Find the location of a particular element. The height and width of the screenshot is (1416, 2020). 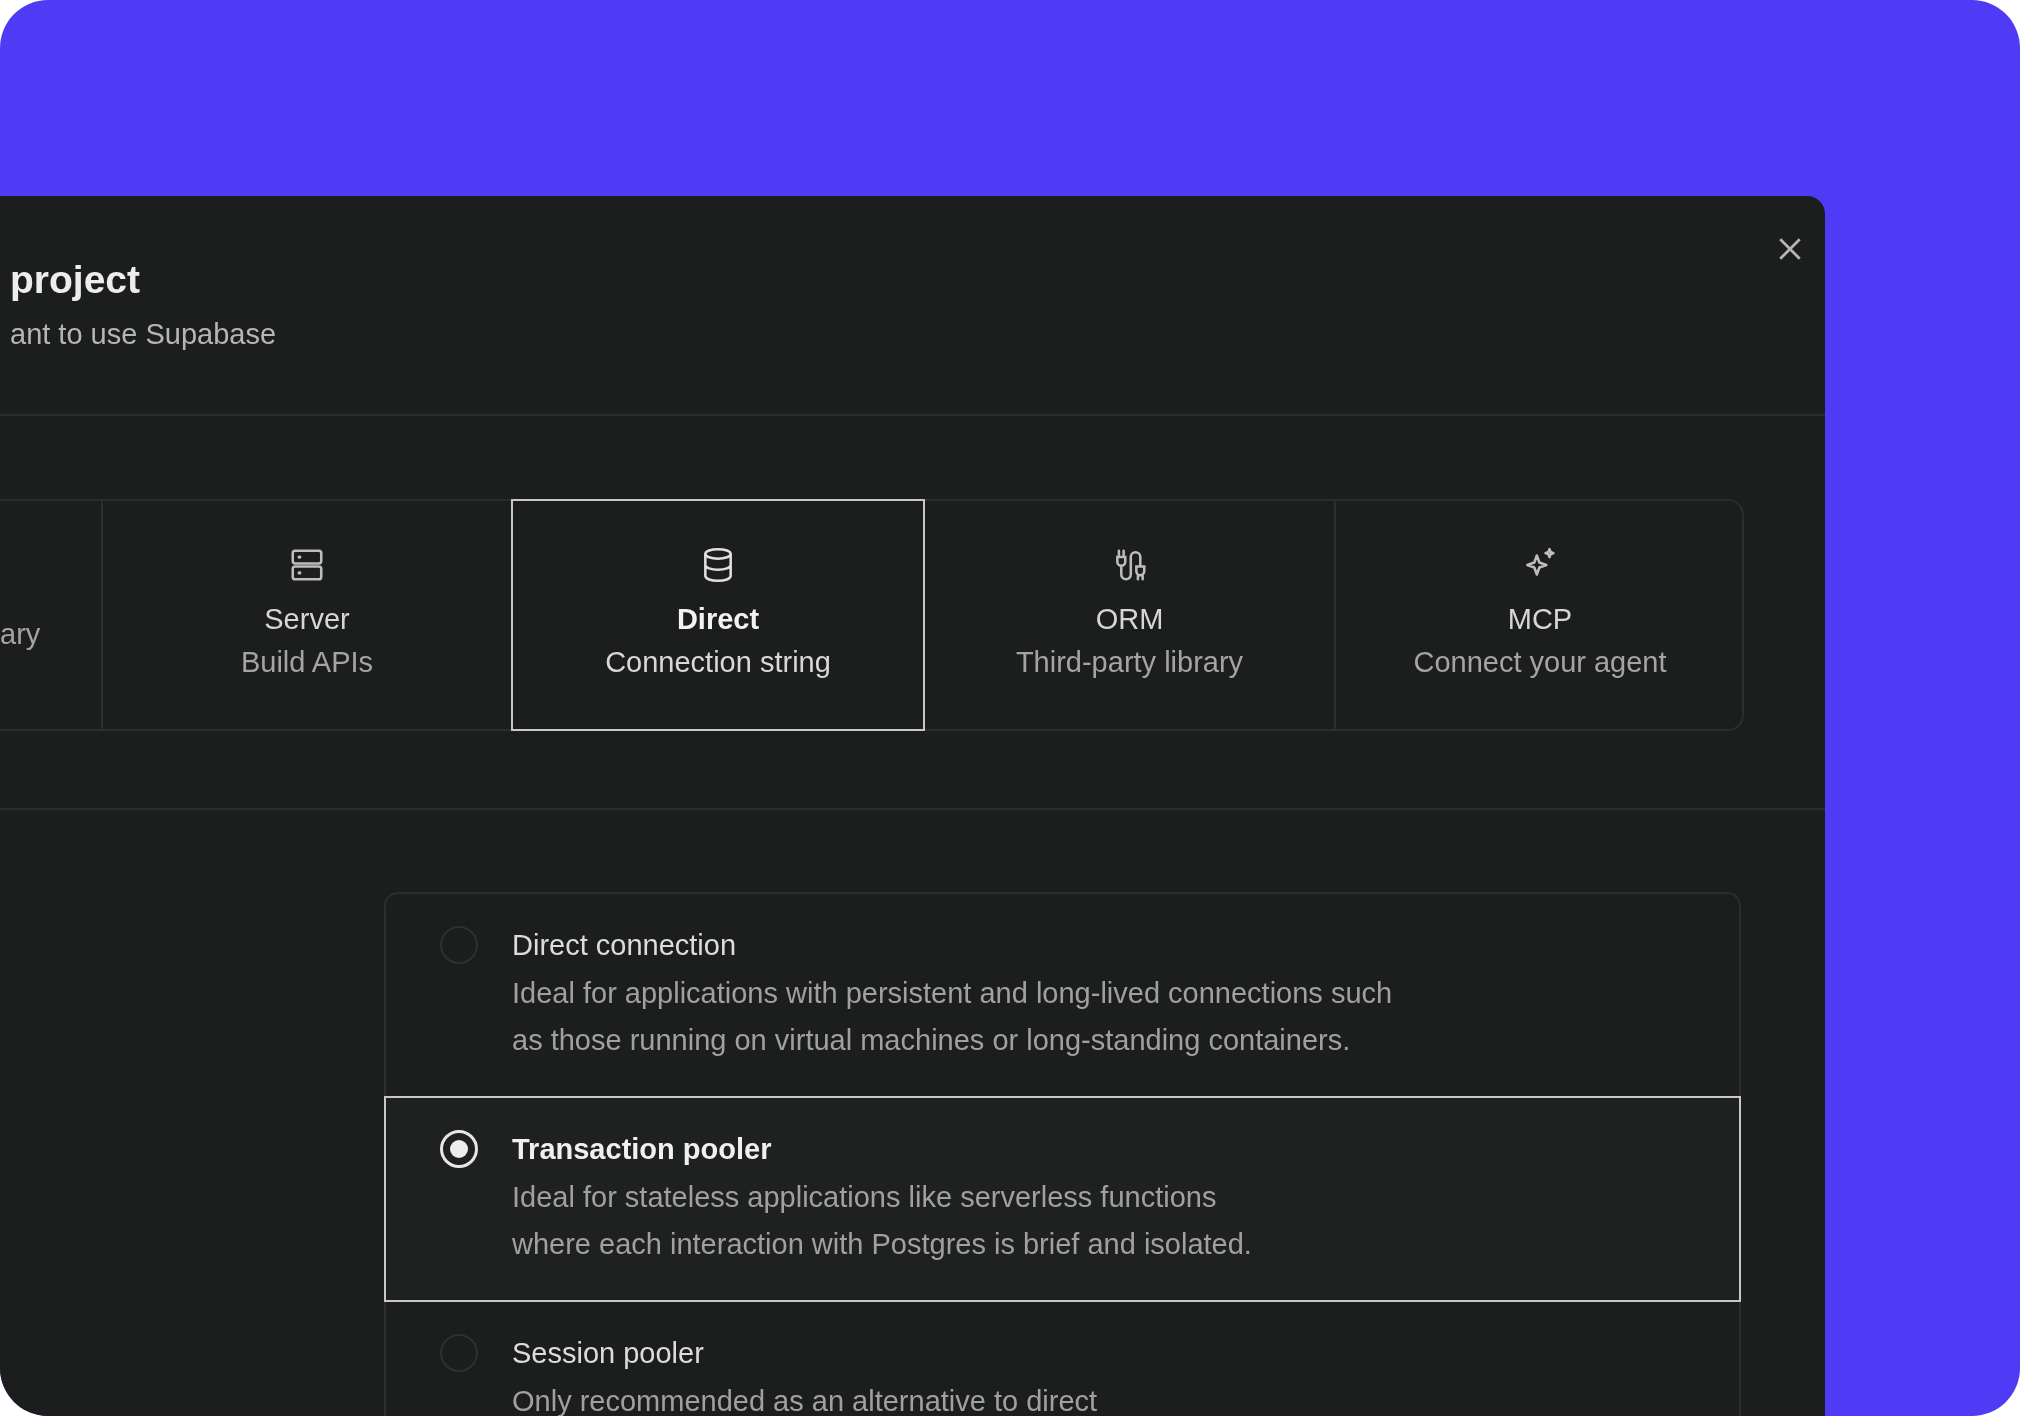

server-icon is located at coordinates (307, 565).